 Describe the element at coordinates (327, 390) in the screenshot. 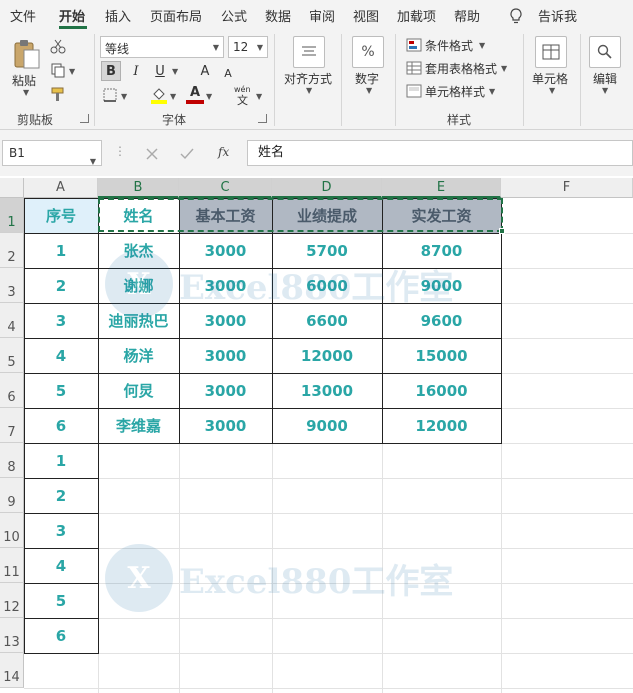

I see `table-cell: 13000` at that location.